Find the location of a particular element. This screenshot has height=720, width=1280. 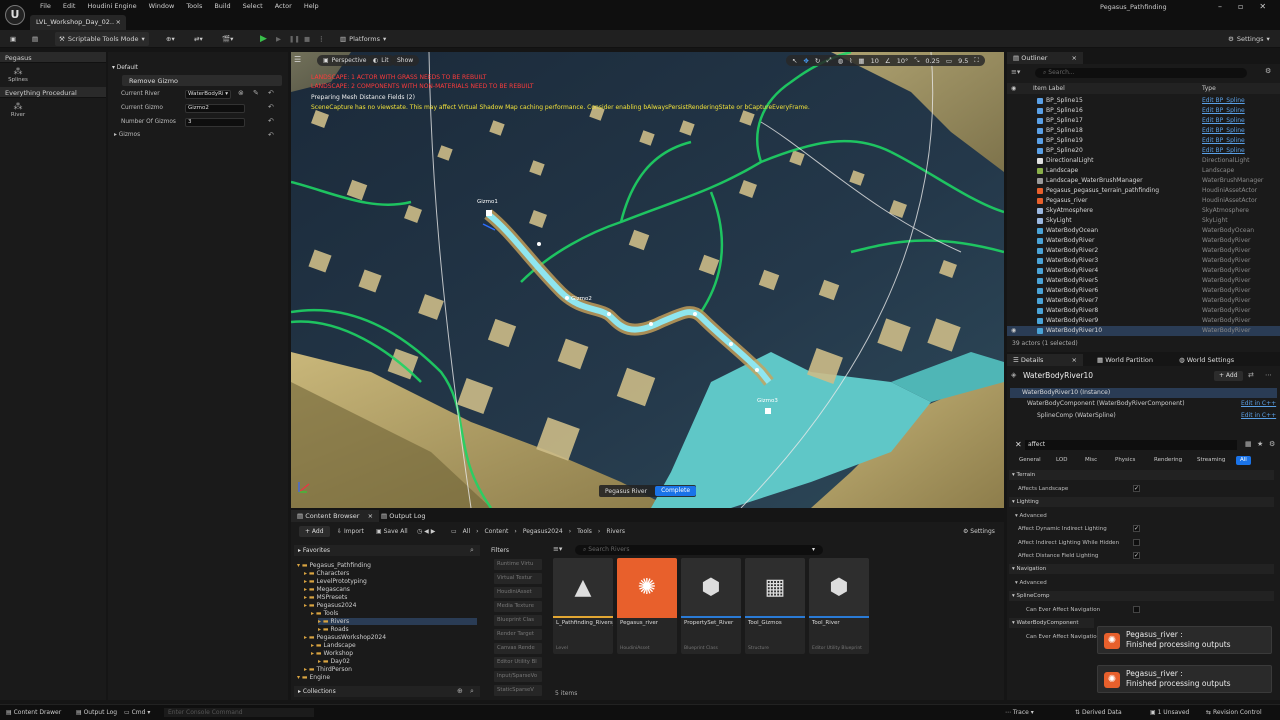

menu-file: File is located at coordinates (45, 6).